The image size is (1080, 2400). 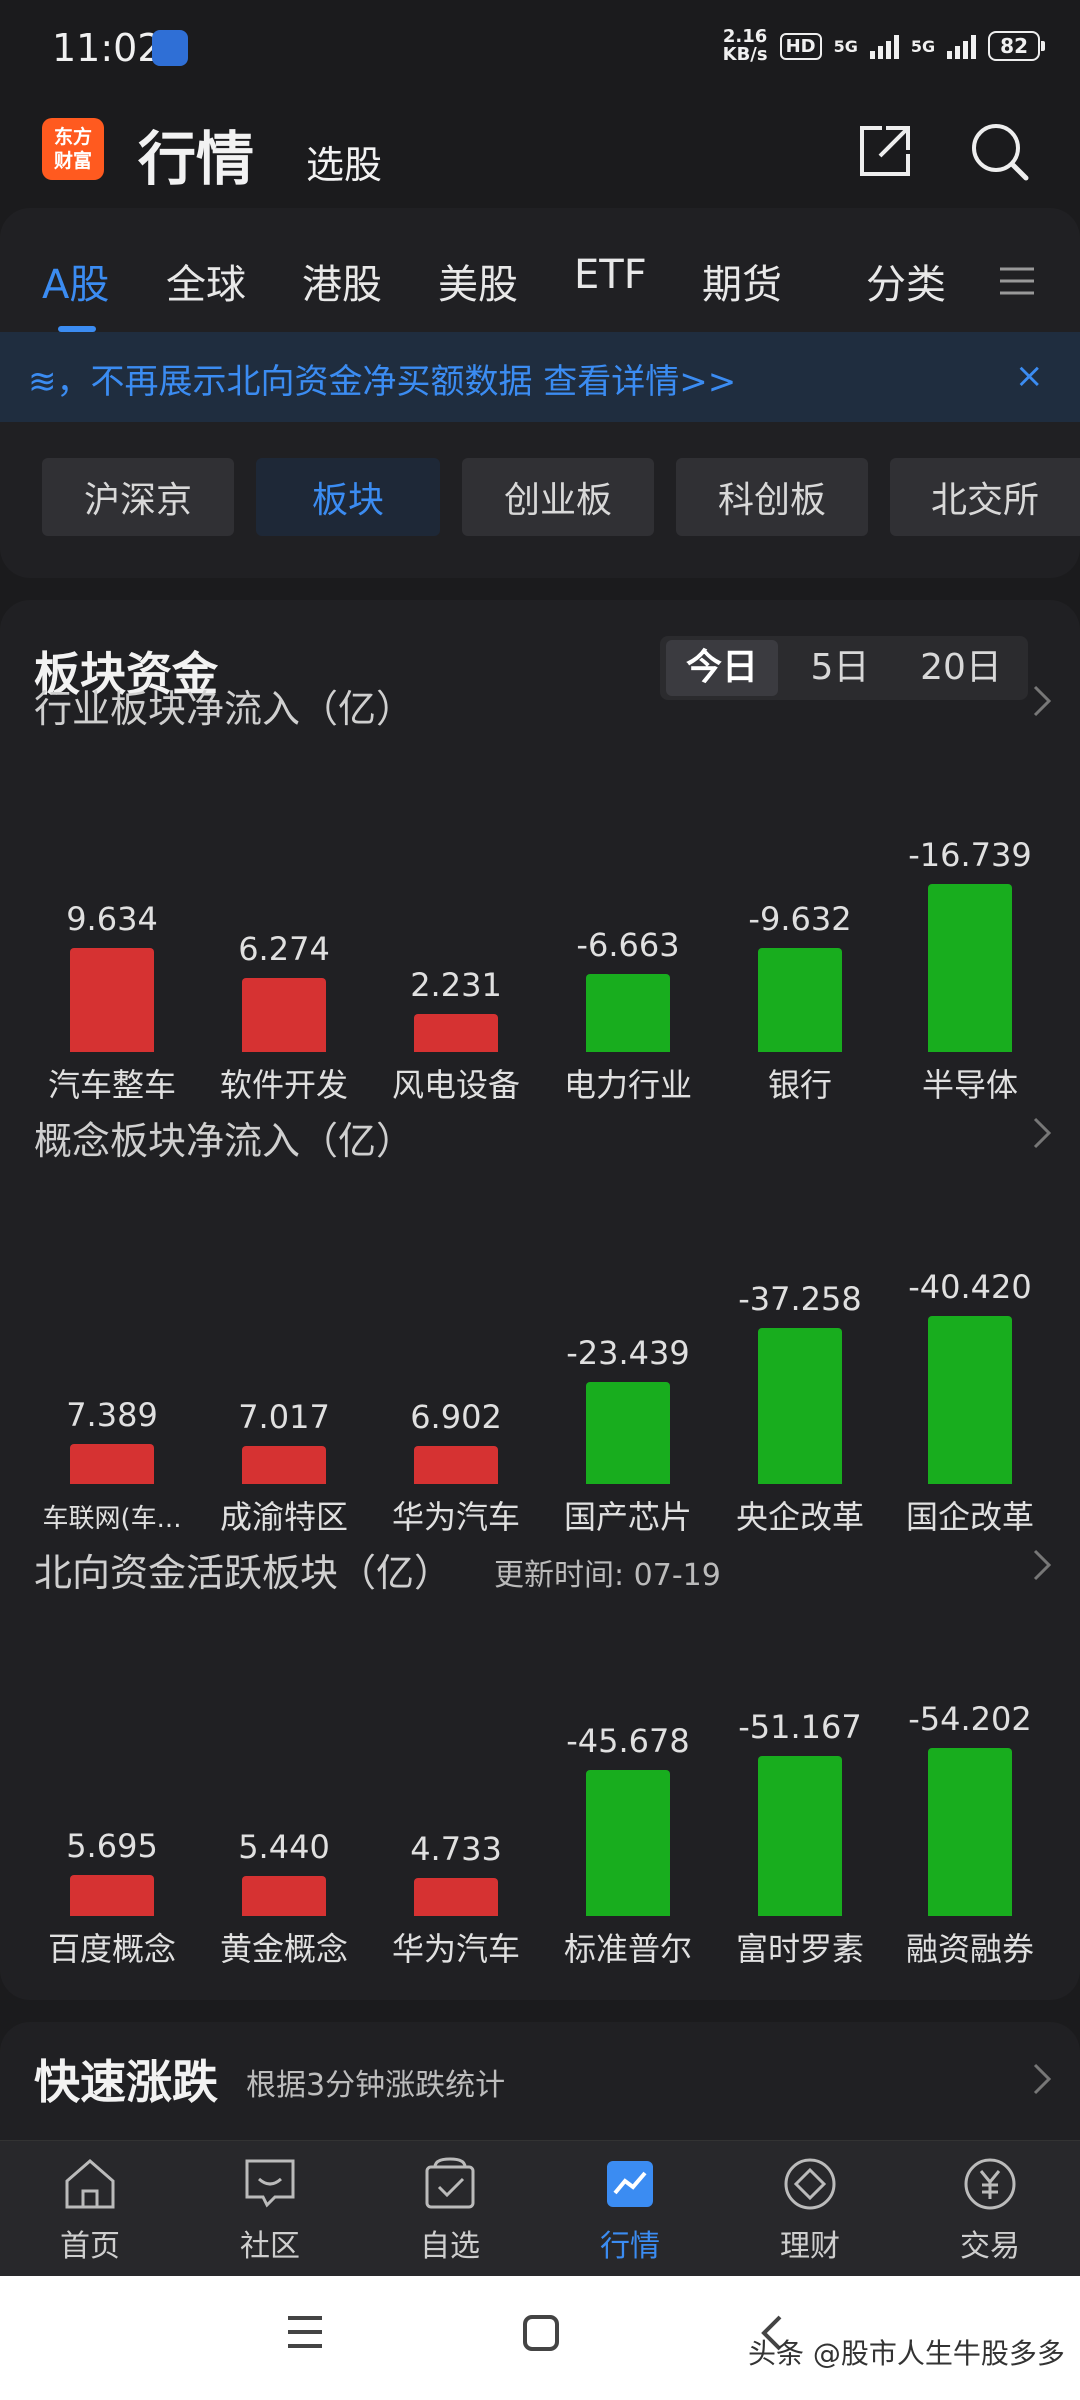 What do you see at coordinates (270, 2183) in the screenshot?
I see `community-icon` at bounding box center [270, 2183].